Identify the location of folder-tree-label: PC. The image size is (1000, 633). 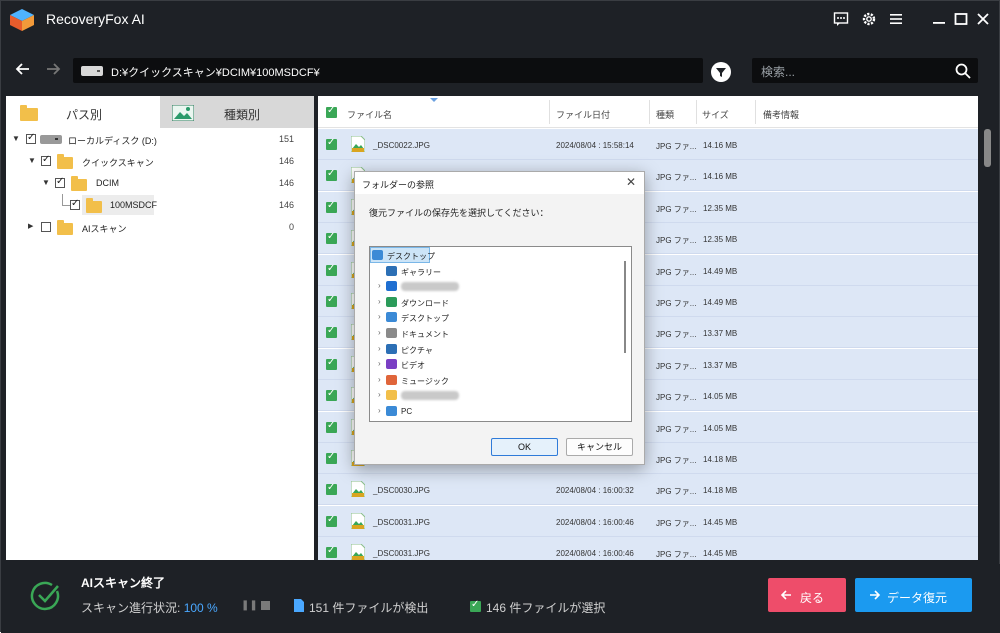
(407, 411).